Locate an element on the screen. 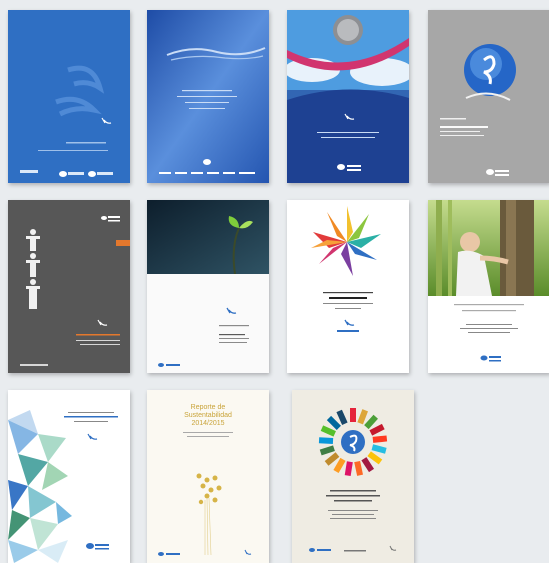 The image size is (549, 563). cover-2-artwork is located at coordinates (208, 96).